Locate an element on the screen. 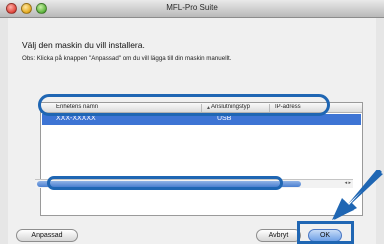 This screenshot has height=244, width=384. title-bar: MFL-Pro Suite is located at coordinates (192, 9).